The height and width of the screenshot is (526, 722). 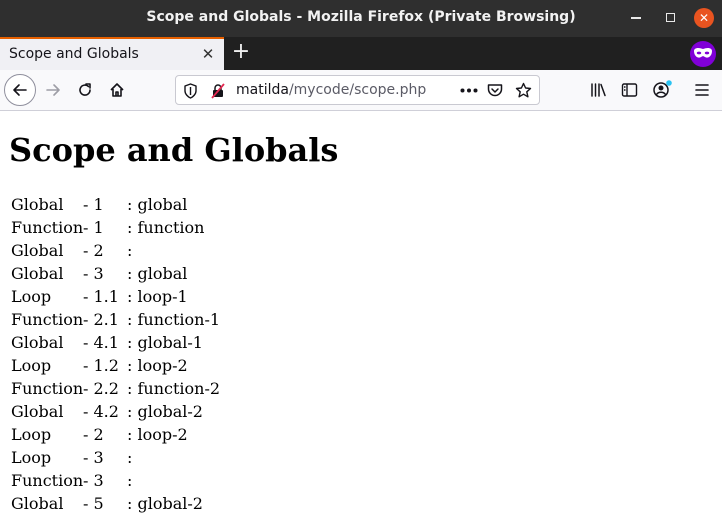 What do you see at coordinates (101, 319) in the screenshot?
I see `output-number: - 2.1` at bounding box center [101, 319].